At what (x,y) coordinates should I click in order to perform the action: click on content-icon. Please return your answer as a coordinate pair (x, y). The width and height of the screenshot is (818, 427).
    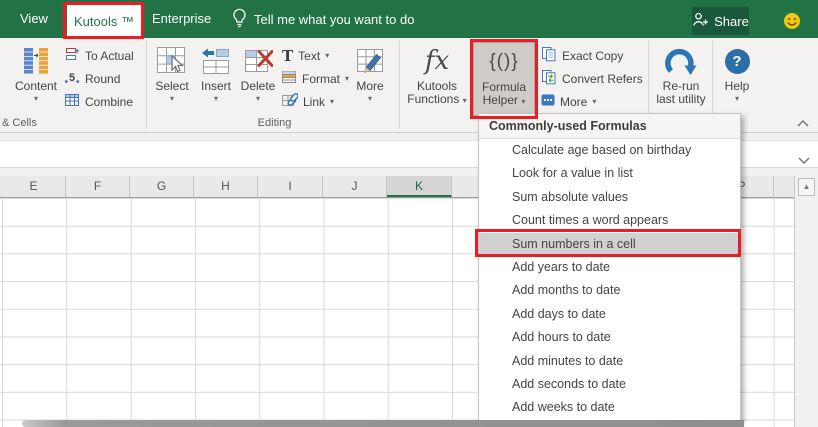
    Looking at the image, I should click on (36, 61).